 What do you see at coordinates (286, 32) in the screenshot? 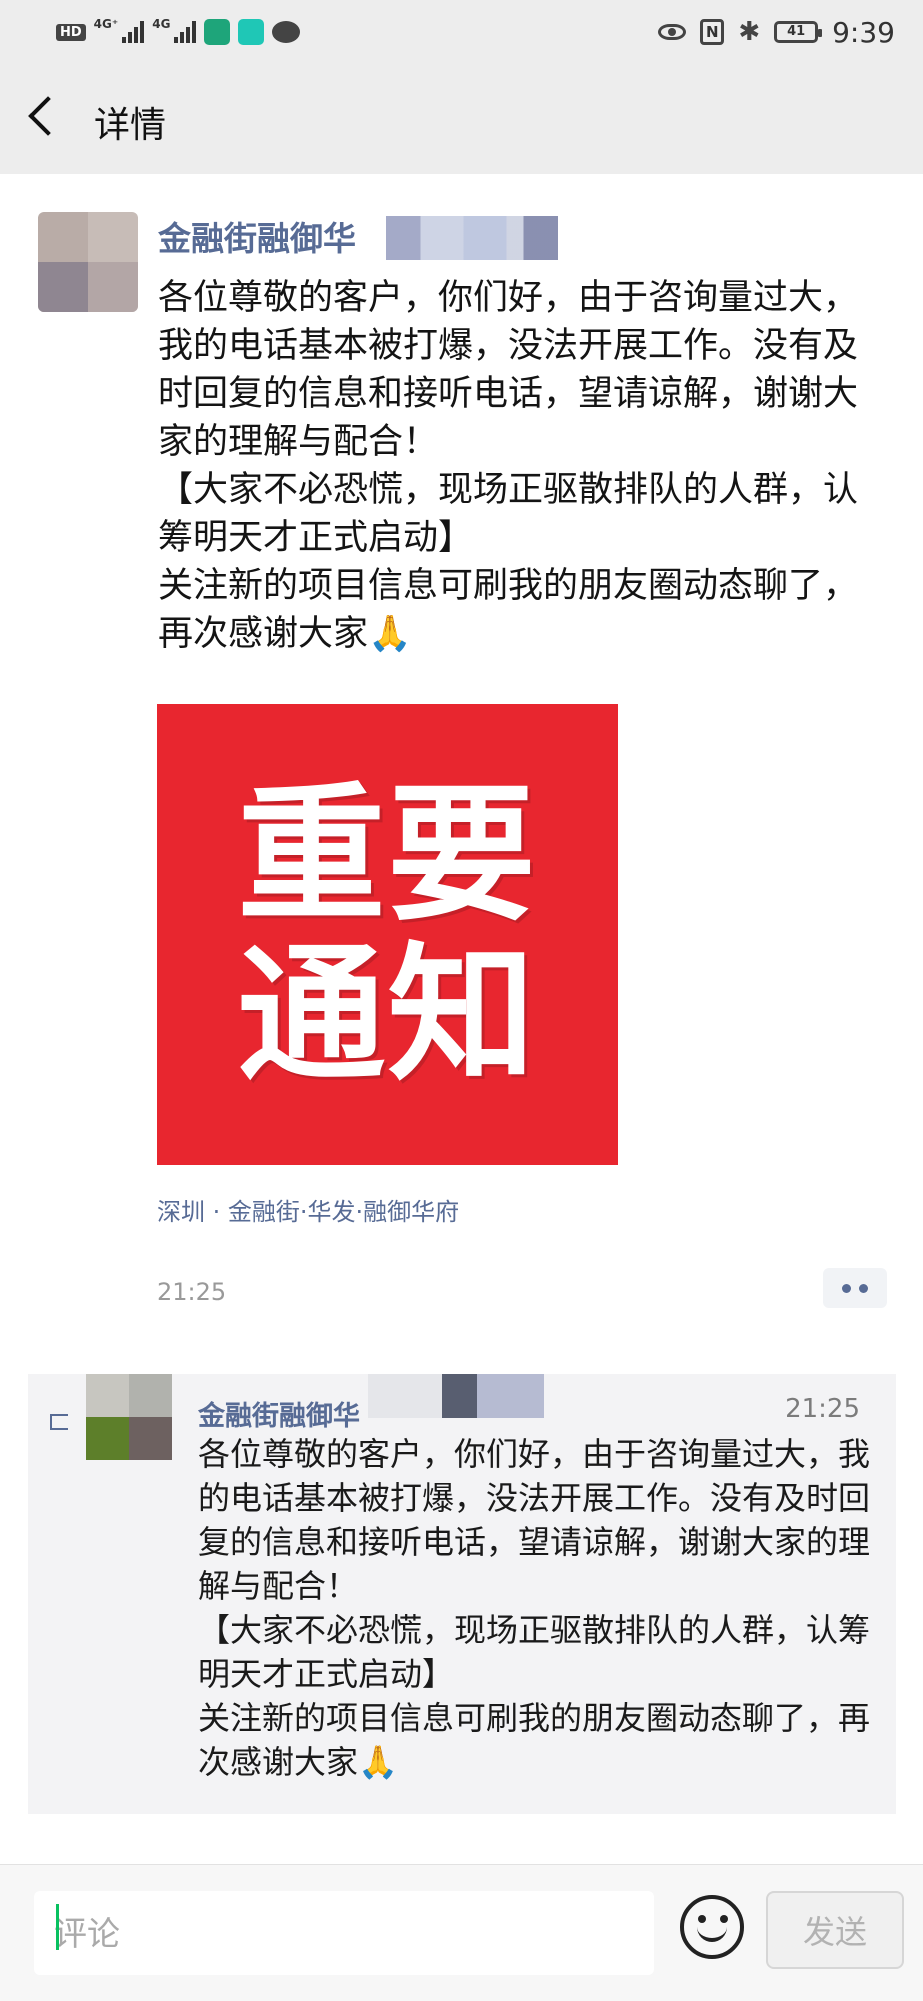
I see `message-notification-icon` at bounding box center [286, 32].